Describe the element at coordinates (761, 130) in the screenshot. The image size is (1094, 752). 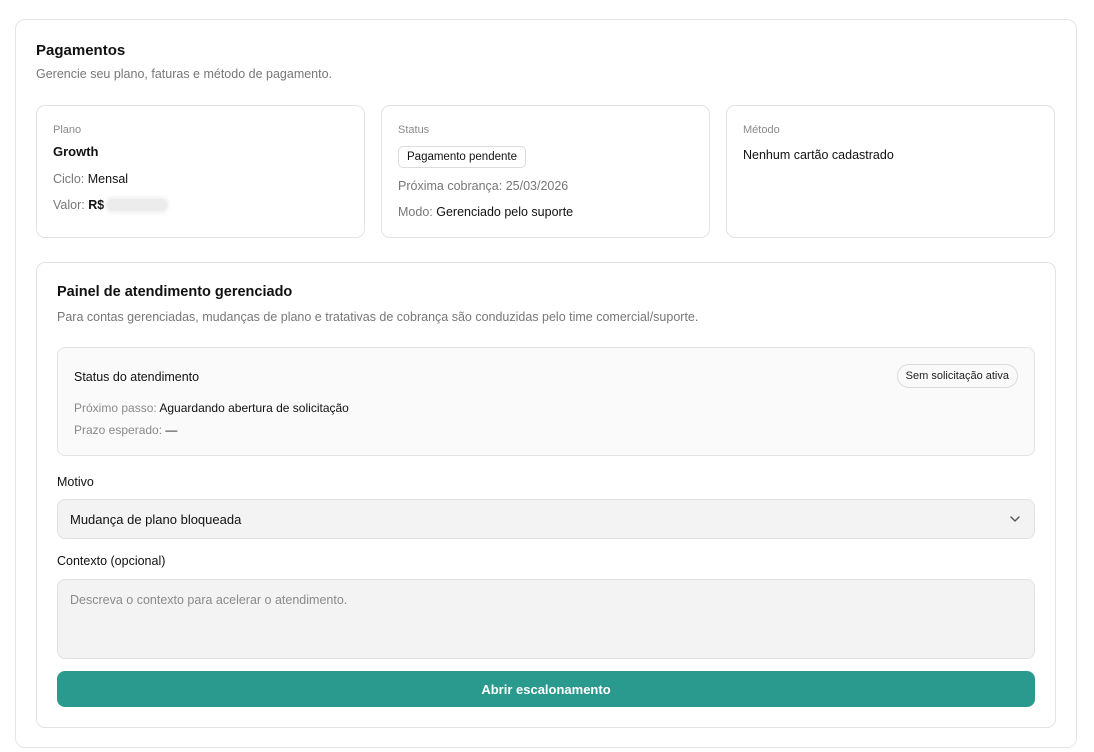
I see `method-card-label: Método` at that location.